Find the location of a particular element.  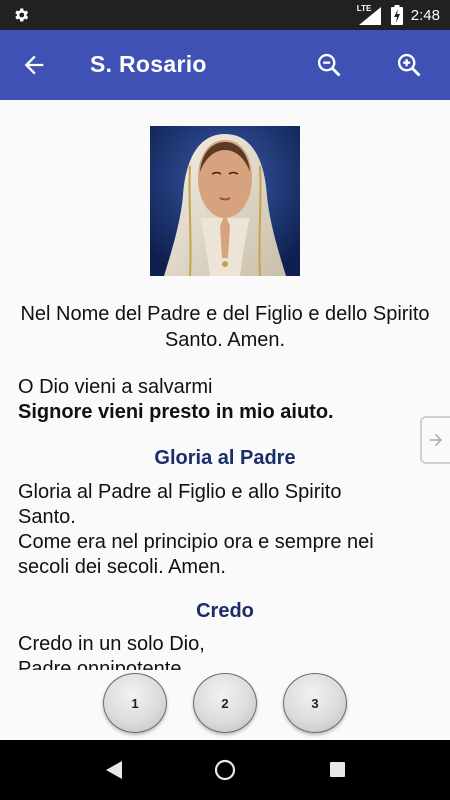

credo-line-2: Padre onnipotente, is located at coordinates (103, 664).